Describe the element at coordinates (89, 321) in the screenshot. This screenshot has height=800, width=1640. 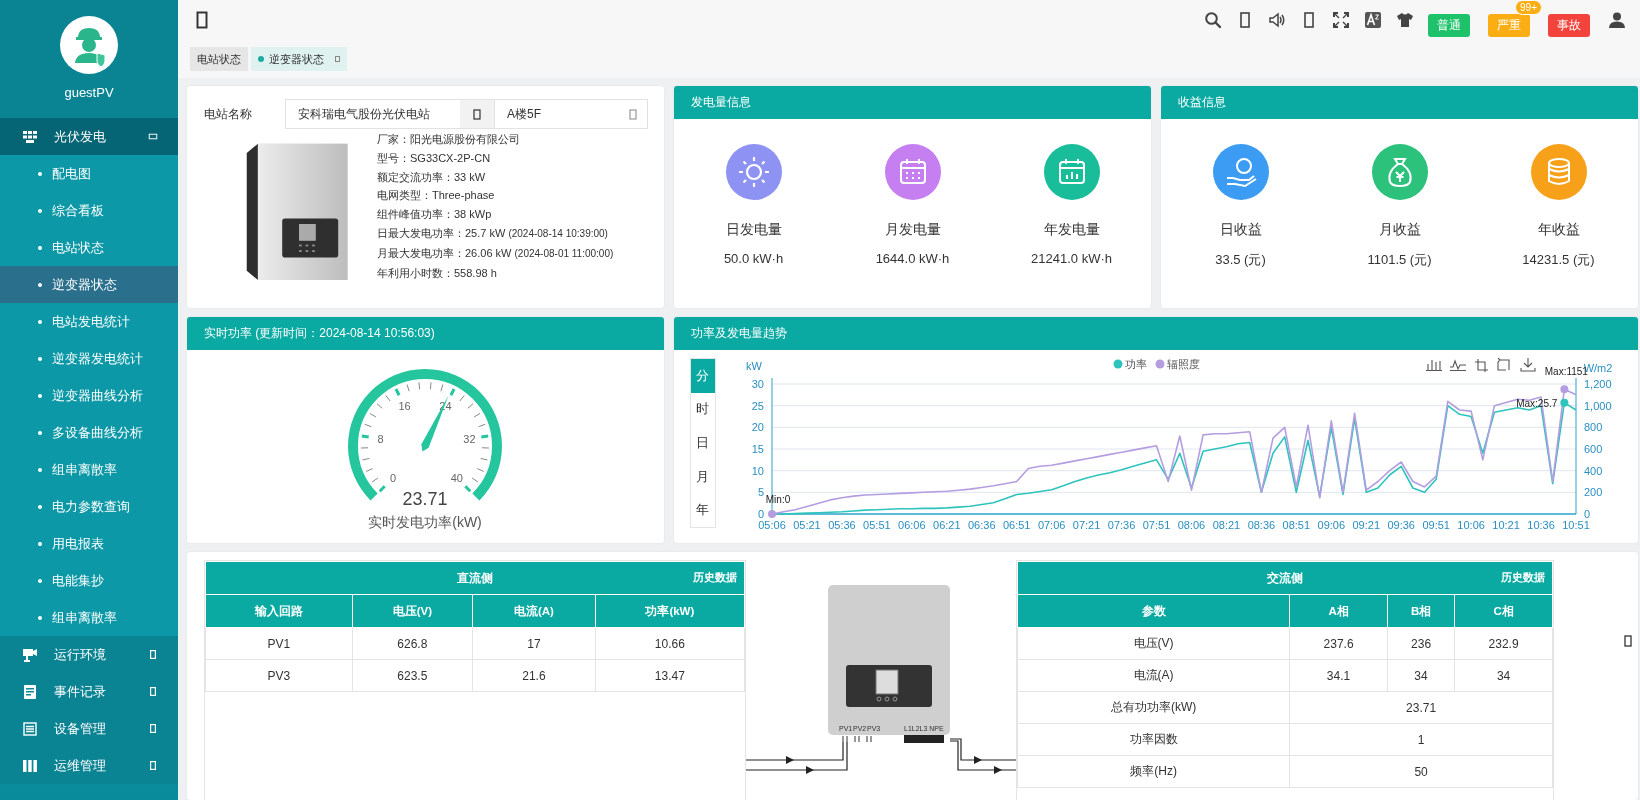
I see `menu-item: 电站发电统计` at that location.